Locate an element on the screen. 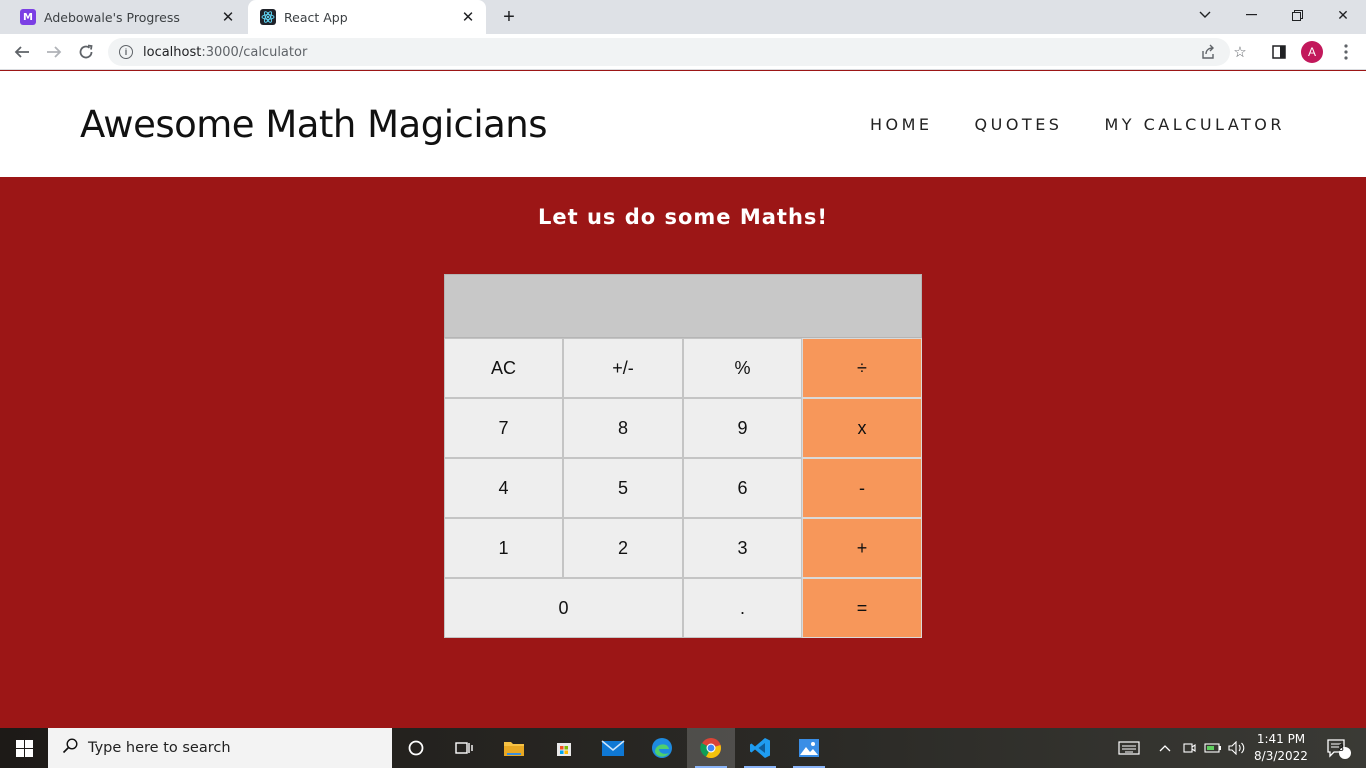  edge-browser-icon is located at coordinates (662, 748).